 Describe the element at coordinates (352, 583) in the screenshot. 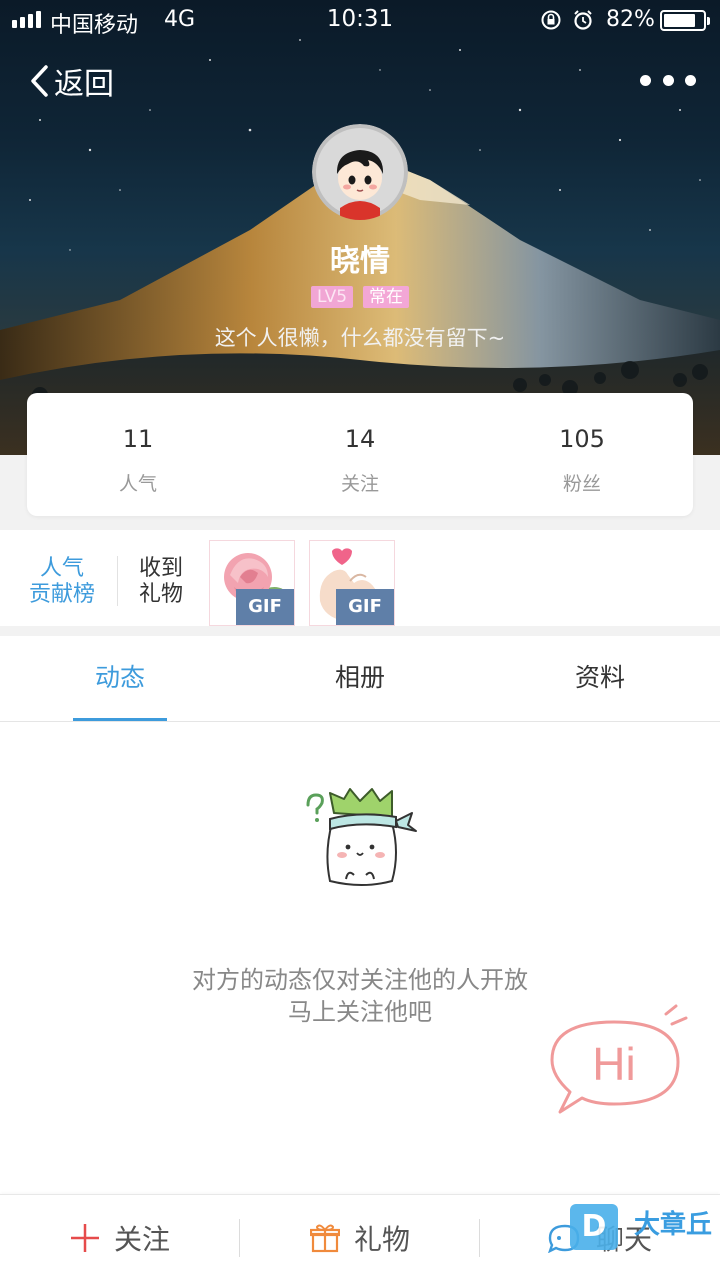

I see `gift-item-finger-heart: GIF` at that location.